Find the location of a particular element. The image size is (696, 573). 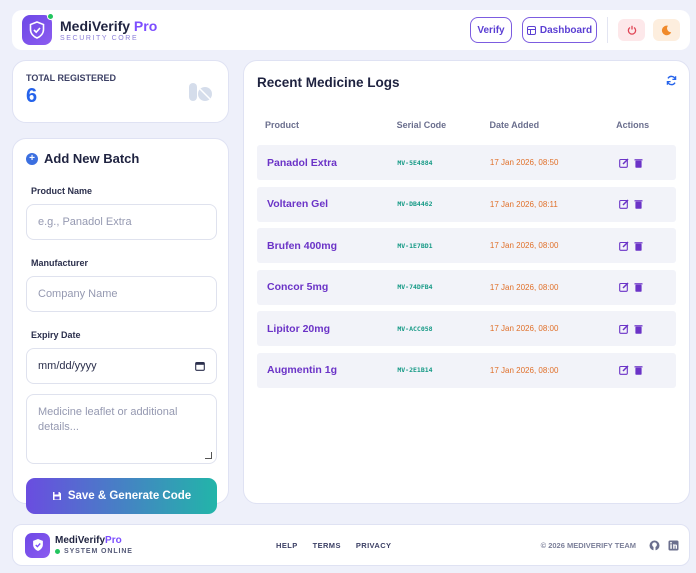

online-dot-icon is located at coordinates (50, 16).